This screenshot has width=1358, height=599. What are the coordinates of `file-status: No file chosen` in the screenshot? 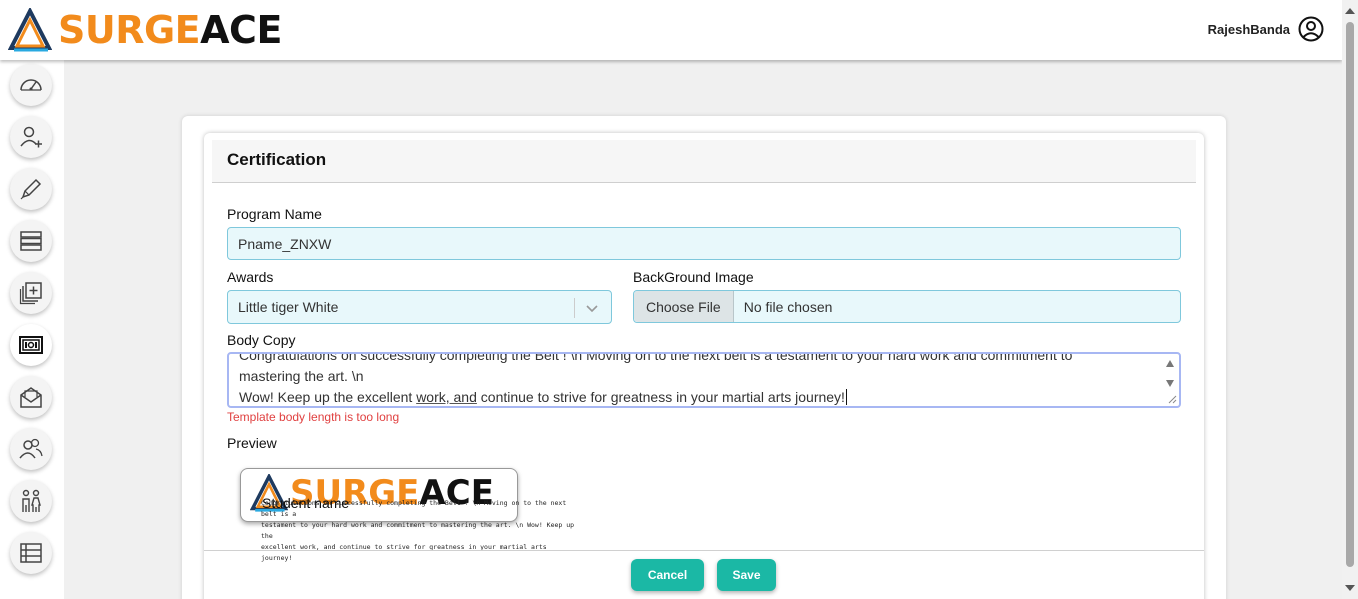 It's located at (788, 306).